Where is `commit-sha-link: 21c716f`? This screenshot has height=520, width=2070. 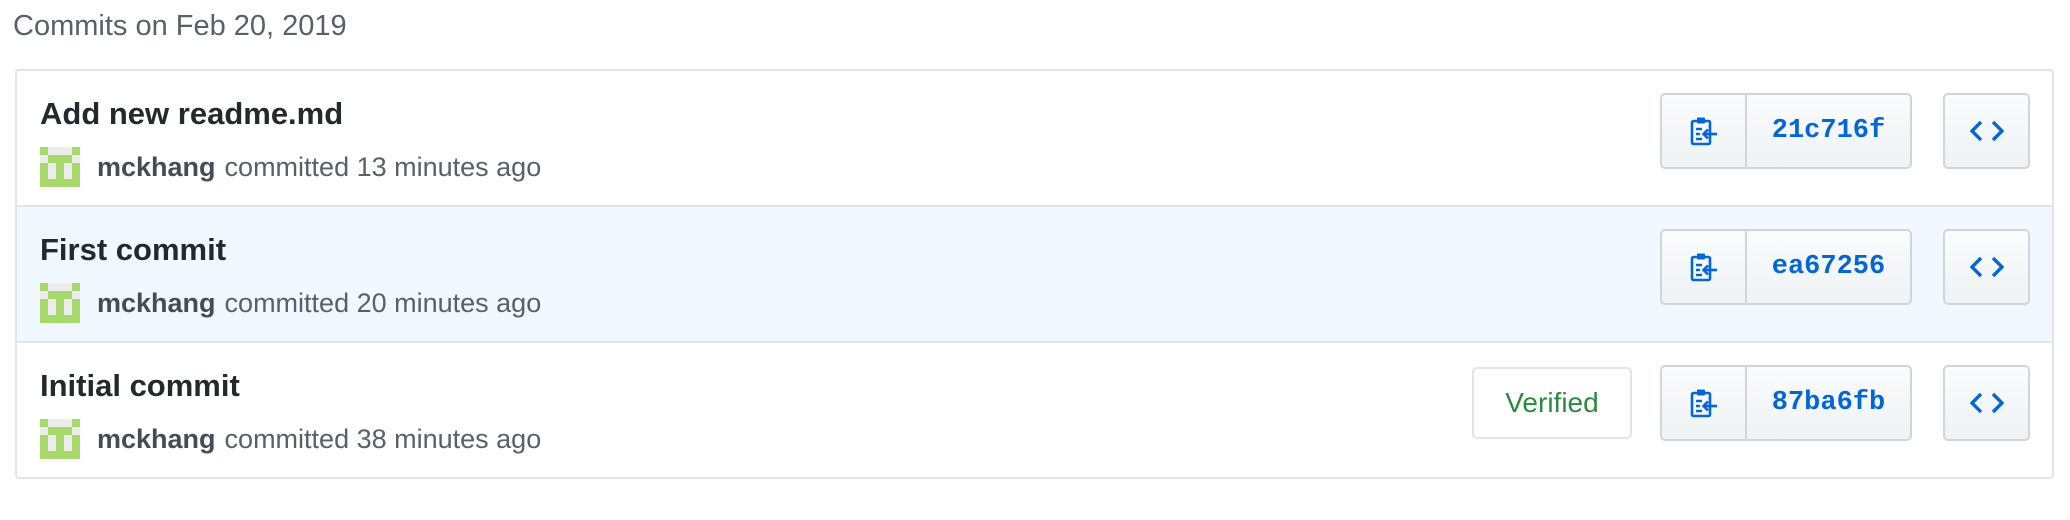 commit-sha-link: 21c716f is located at coordinates (1829, 131).